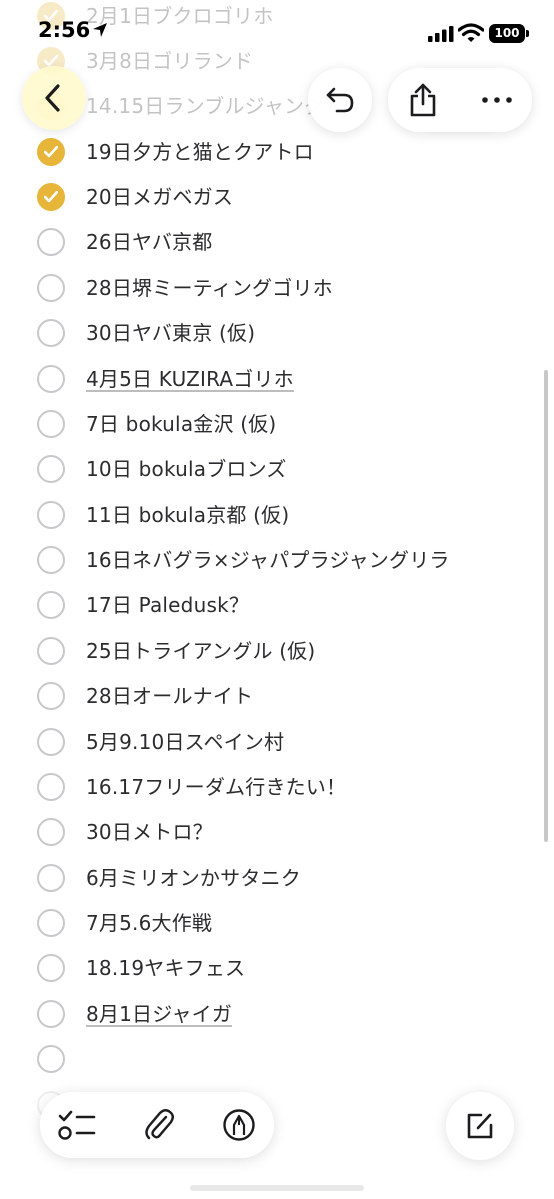 This screenshot has width=554, height=1199. I want to click on checklist-item: 16.17フリーダム行きたい！, so click(277, 788).